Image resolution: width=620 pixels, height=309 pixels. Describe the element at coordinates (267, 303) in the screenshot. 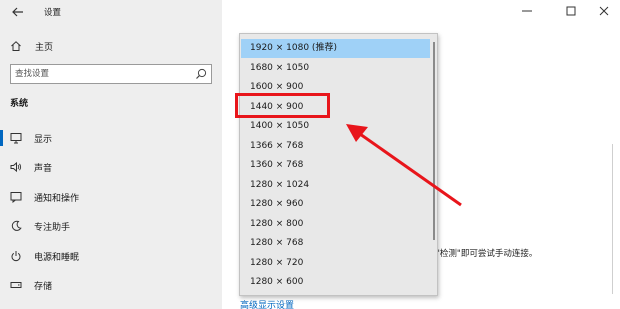

I see `advanced-display-settings-link: 高级显示设置` at that location.